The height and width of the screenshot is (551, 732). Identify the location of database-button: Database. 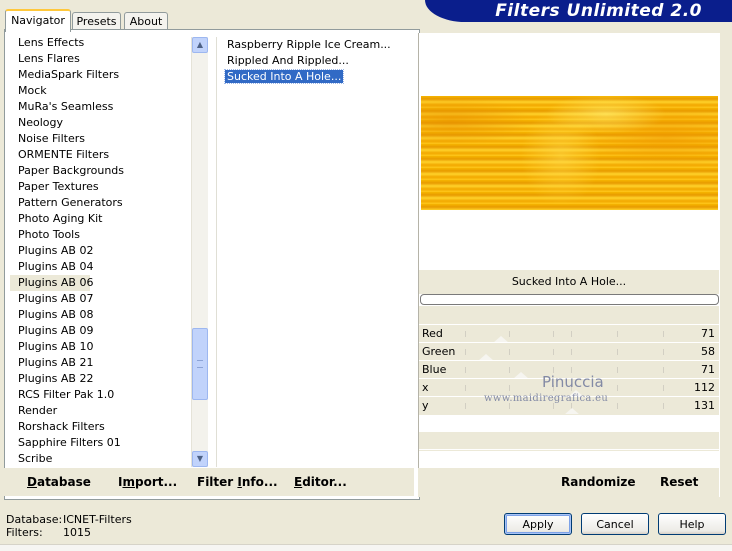
(59, 482).